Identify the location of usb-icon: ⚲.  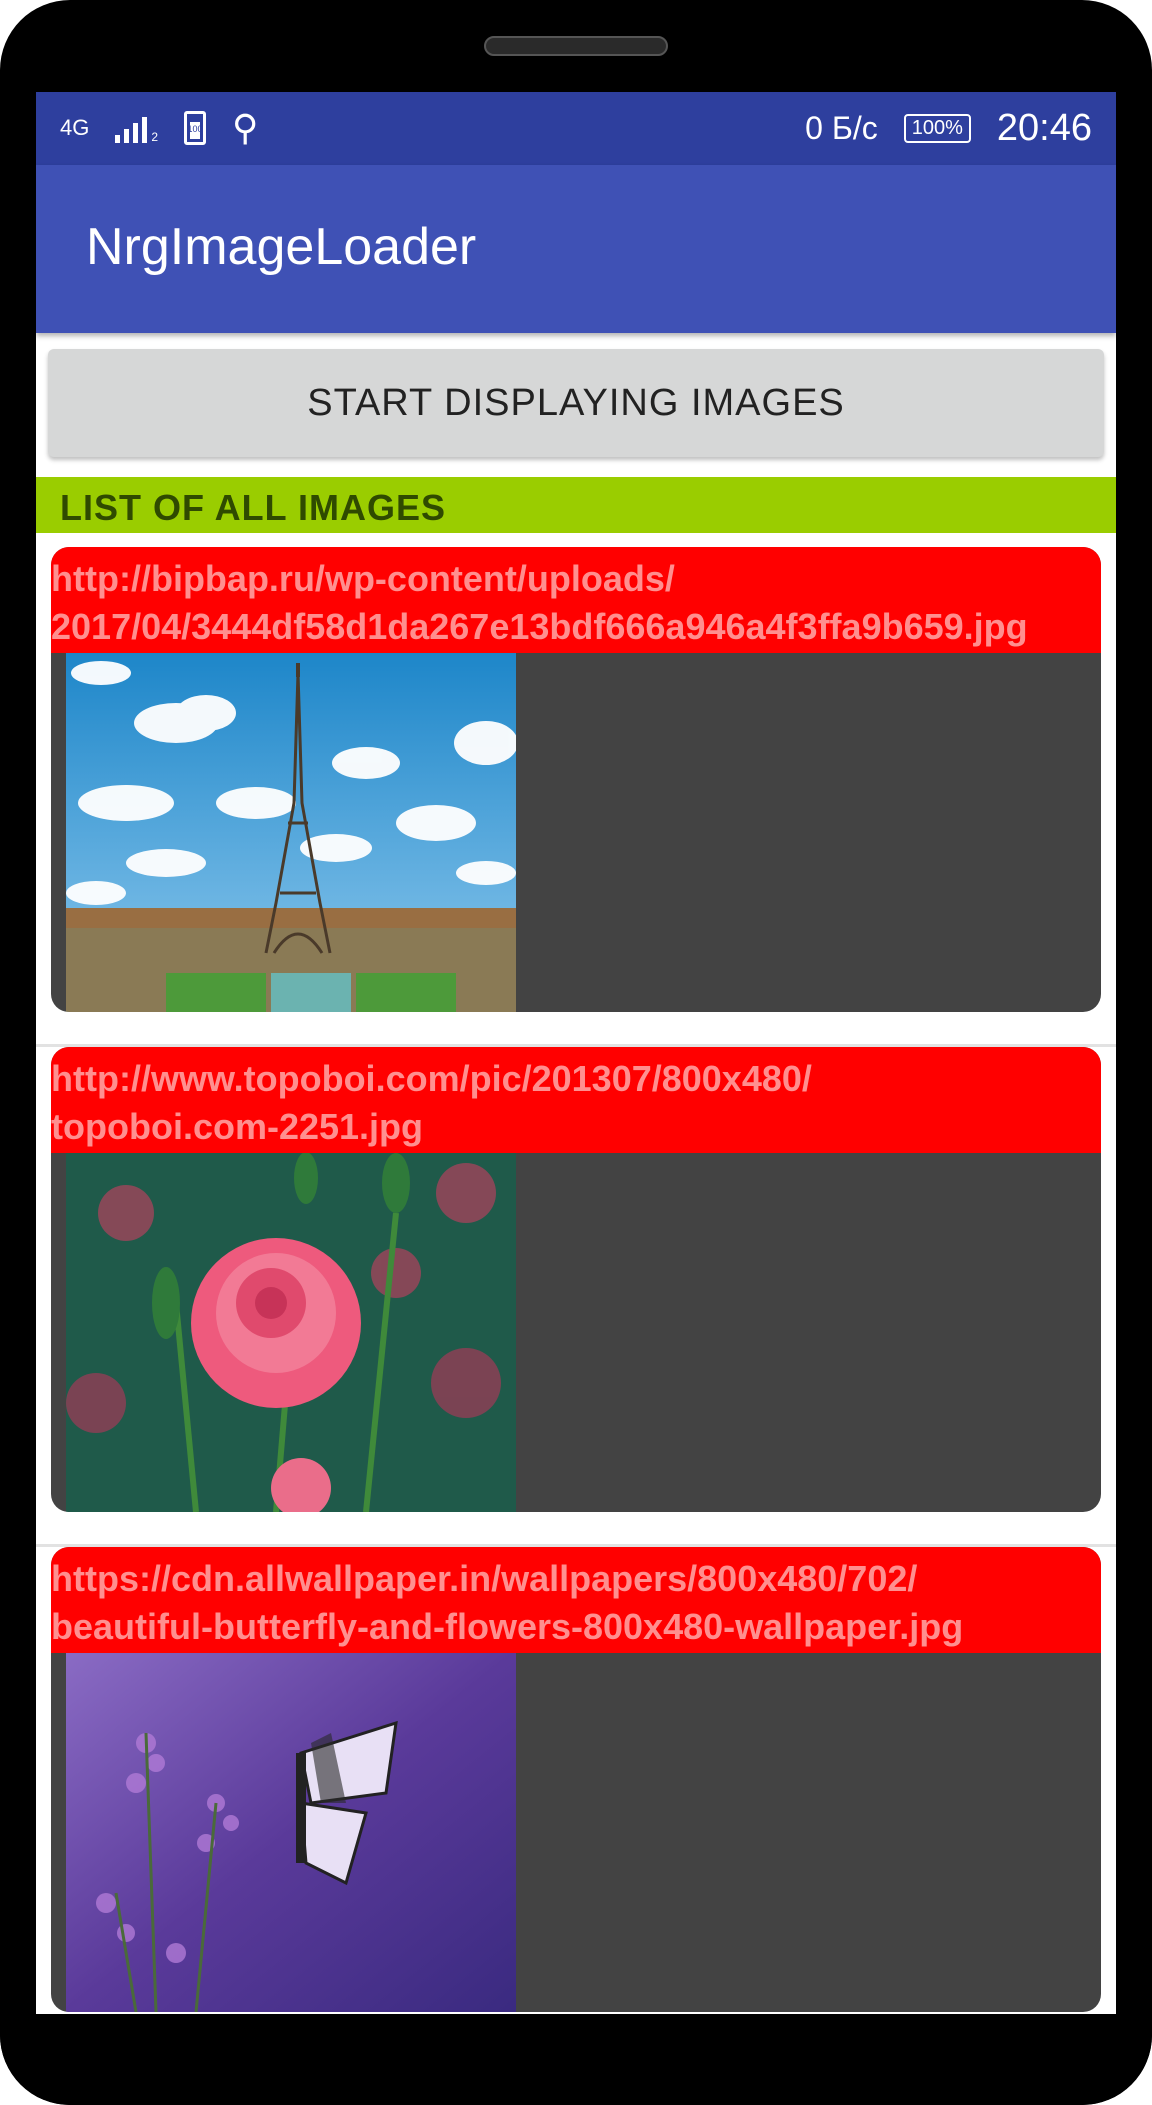
(245, 127).